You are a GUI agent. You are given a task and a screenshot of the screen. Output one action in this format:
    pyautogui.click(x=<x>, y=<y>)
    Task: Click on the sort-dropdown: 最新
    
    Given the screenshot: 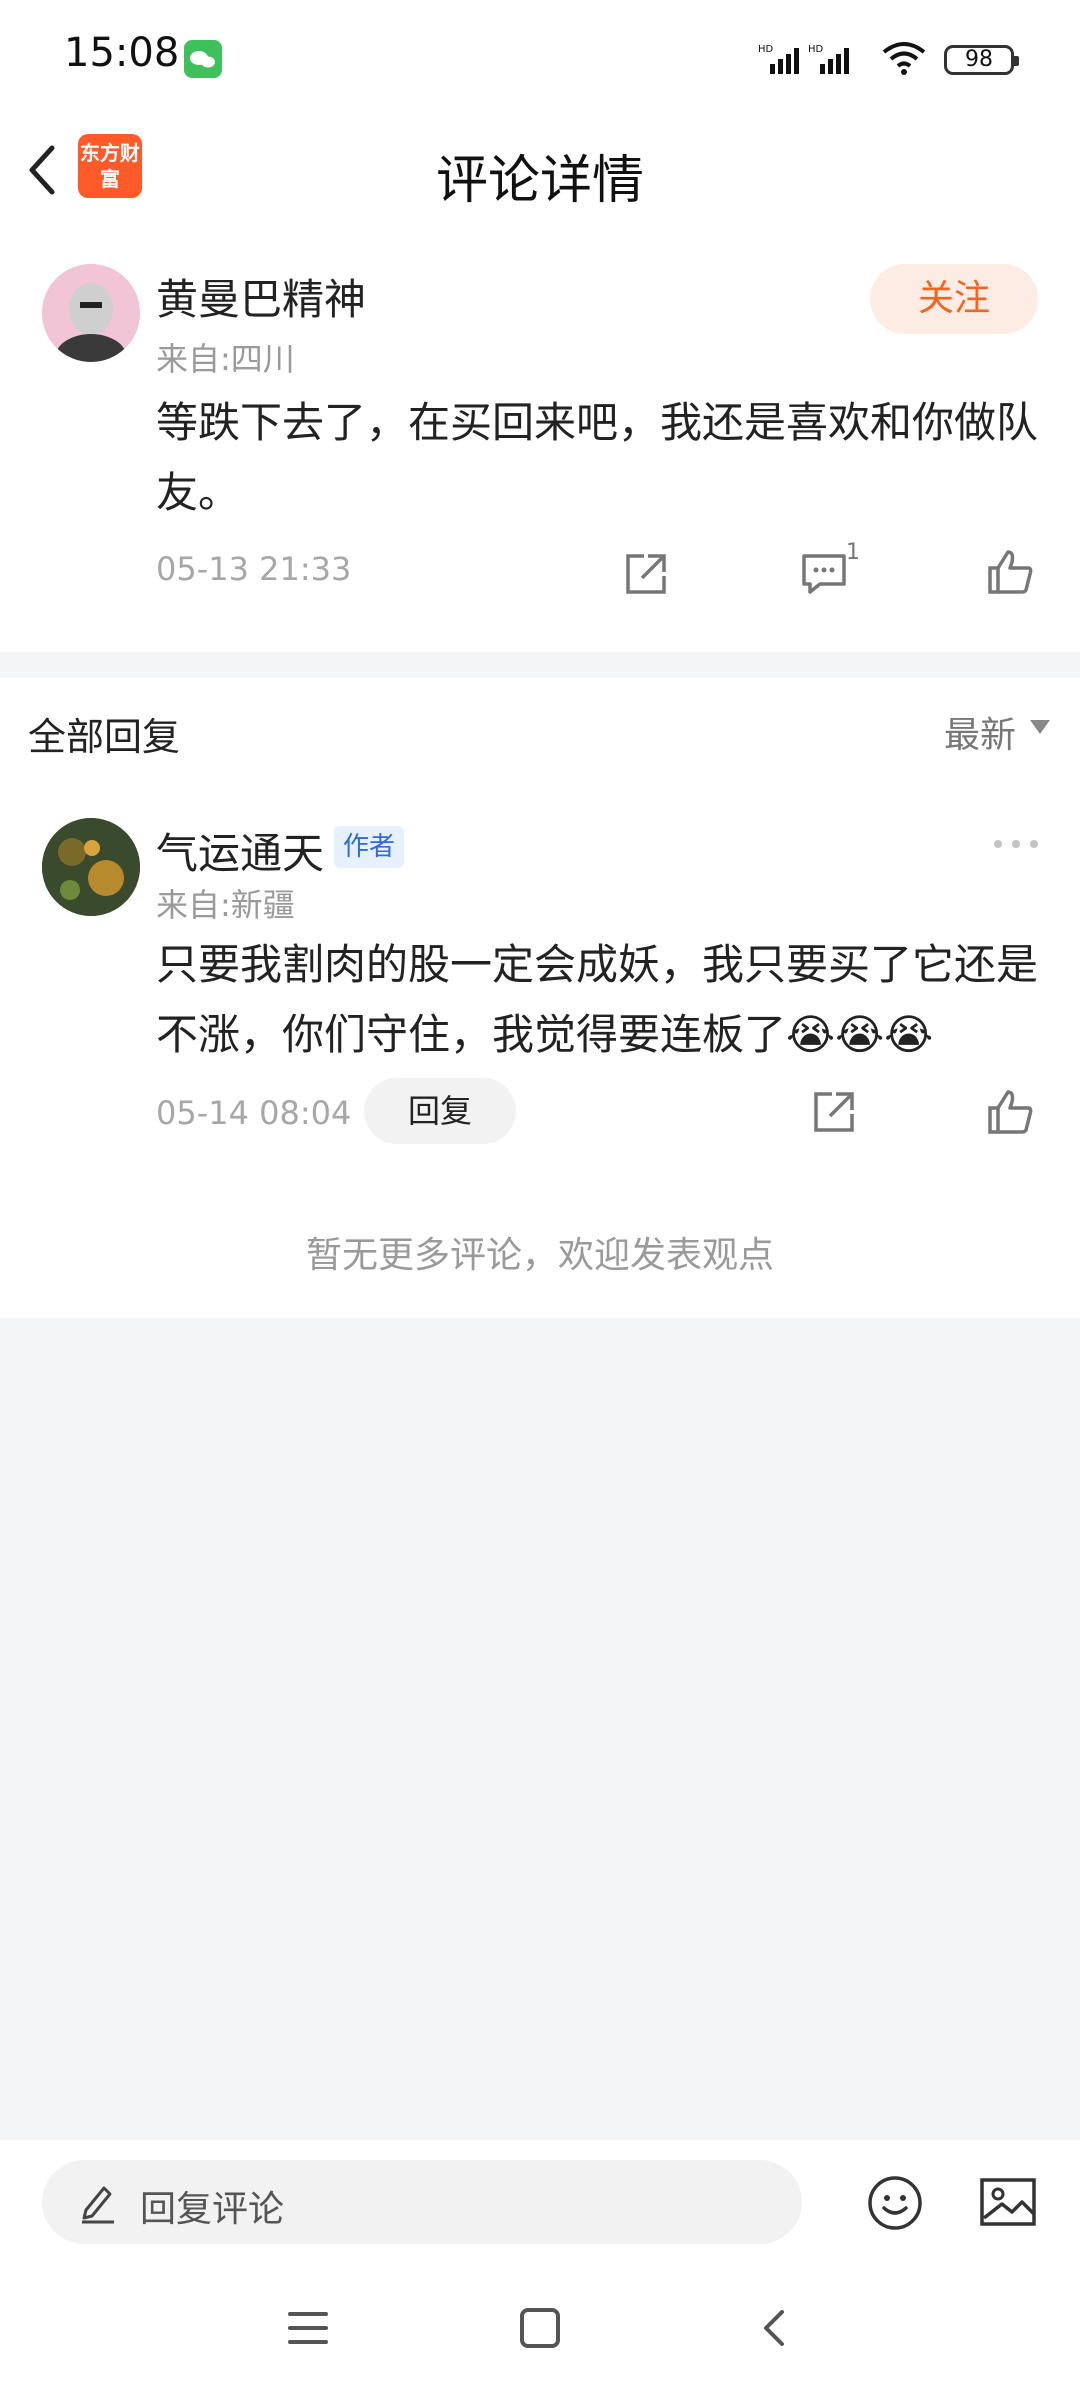 What is the action you would take?
    pyautogui.click(x=980, y=732)
    